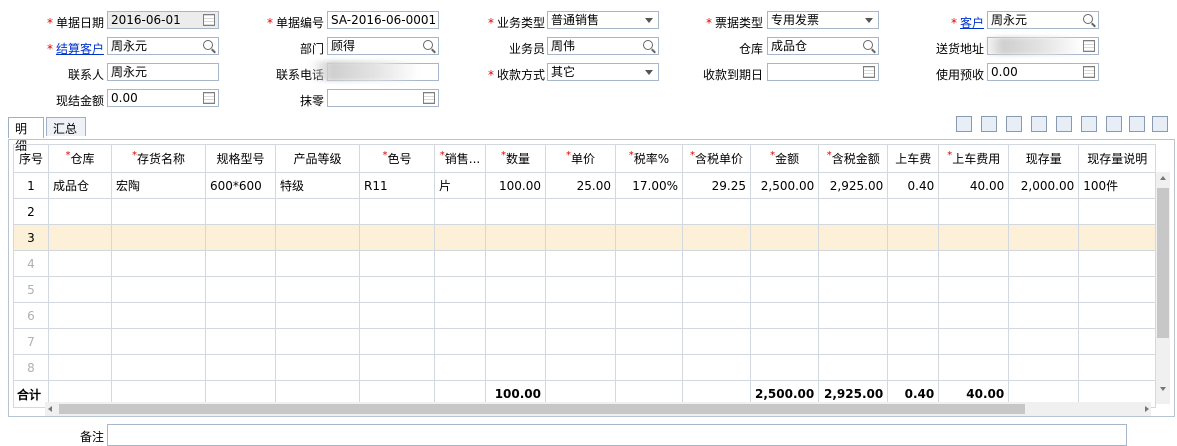 The image size is (1177, 446). I want to click on table-cell: 2,925.00, so click(853, 185).